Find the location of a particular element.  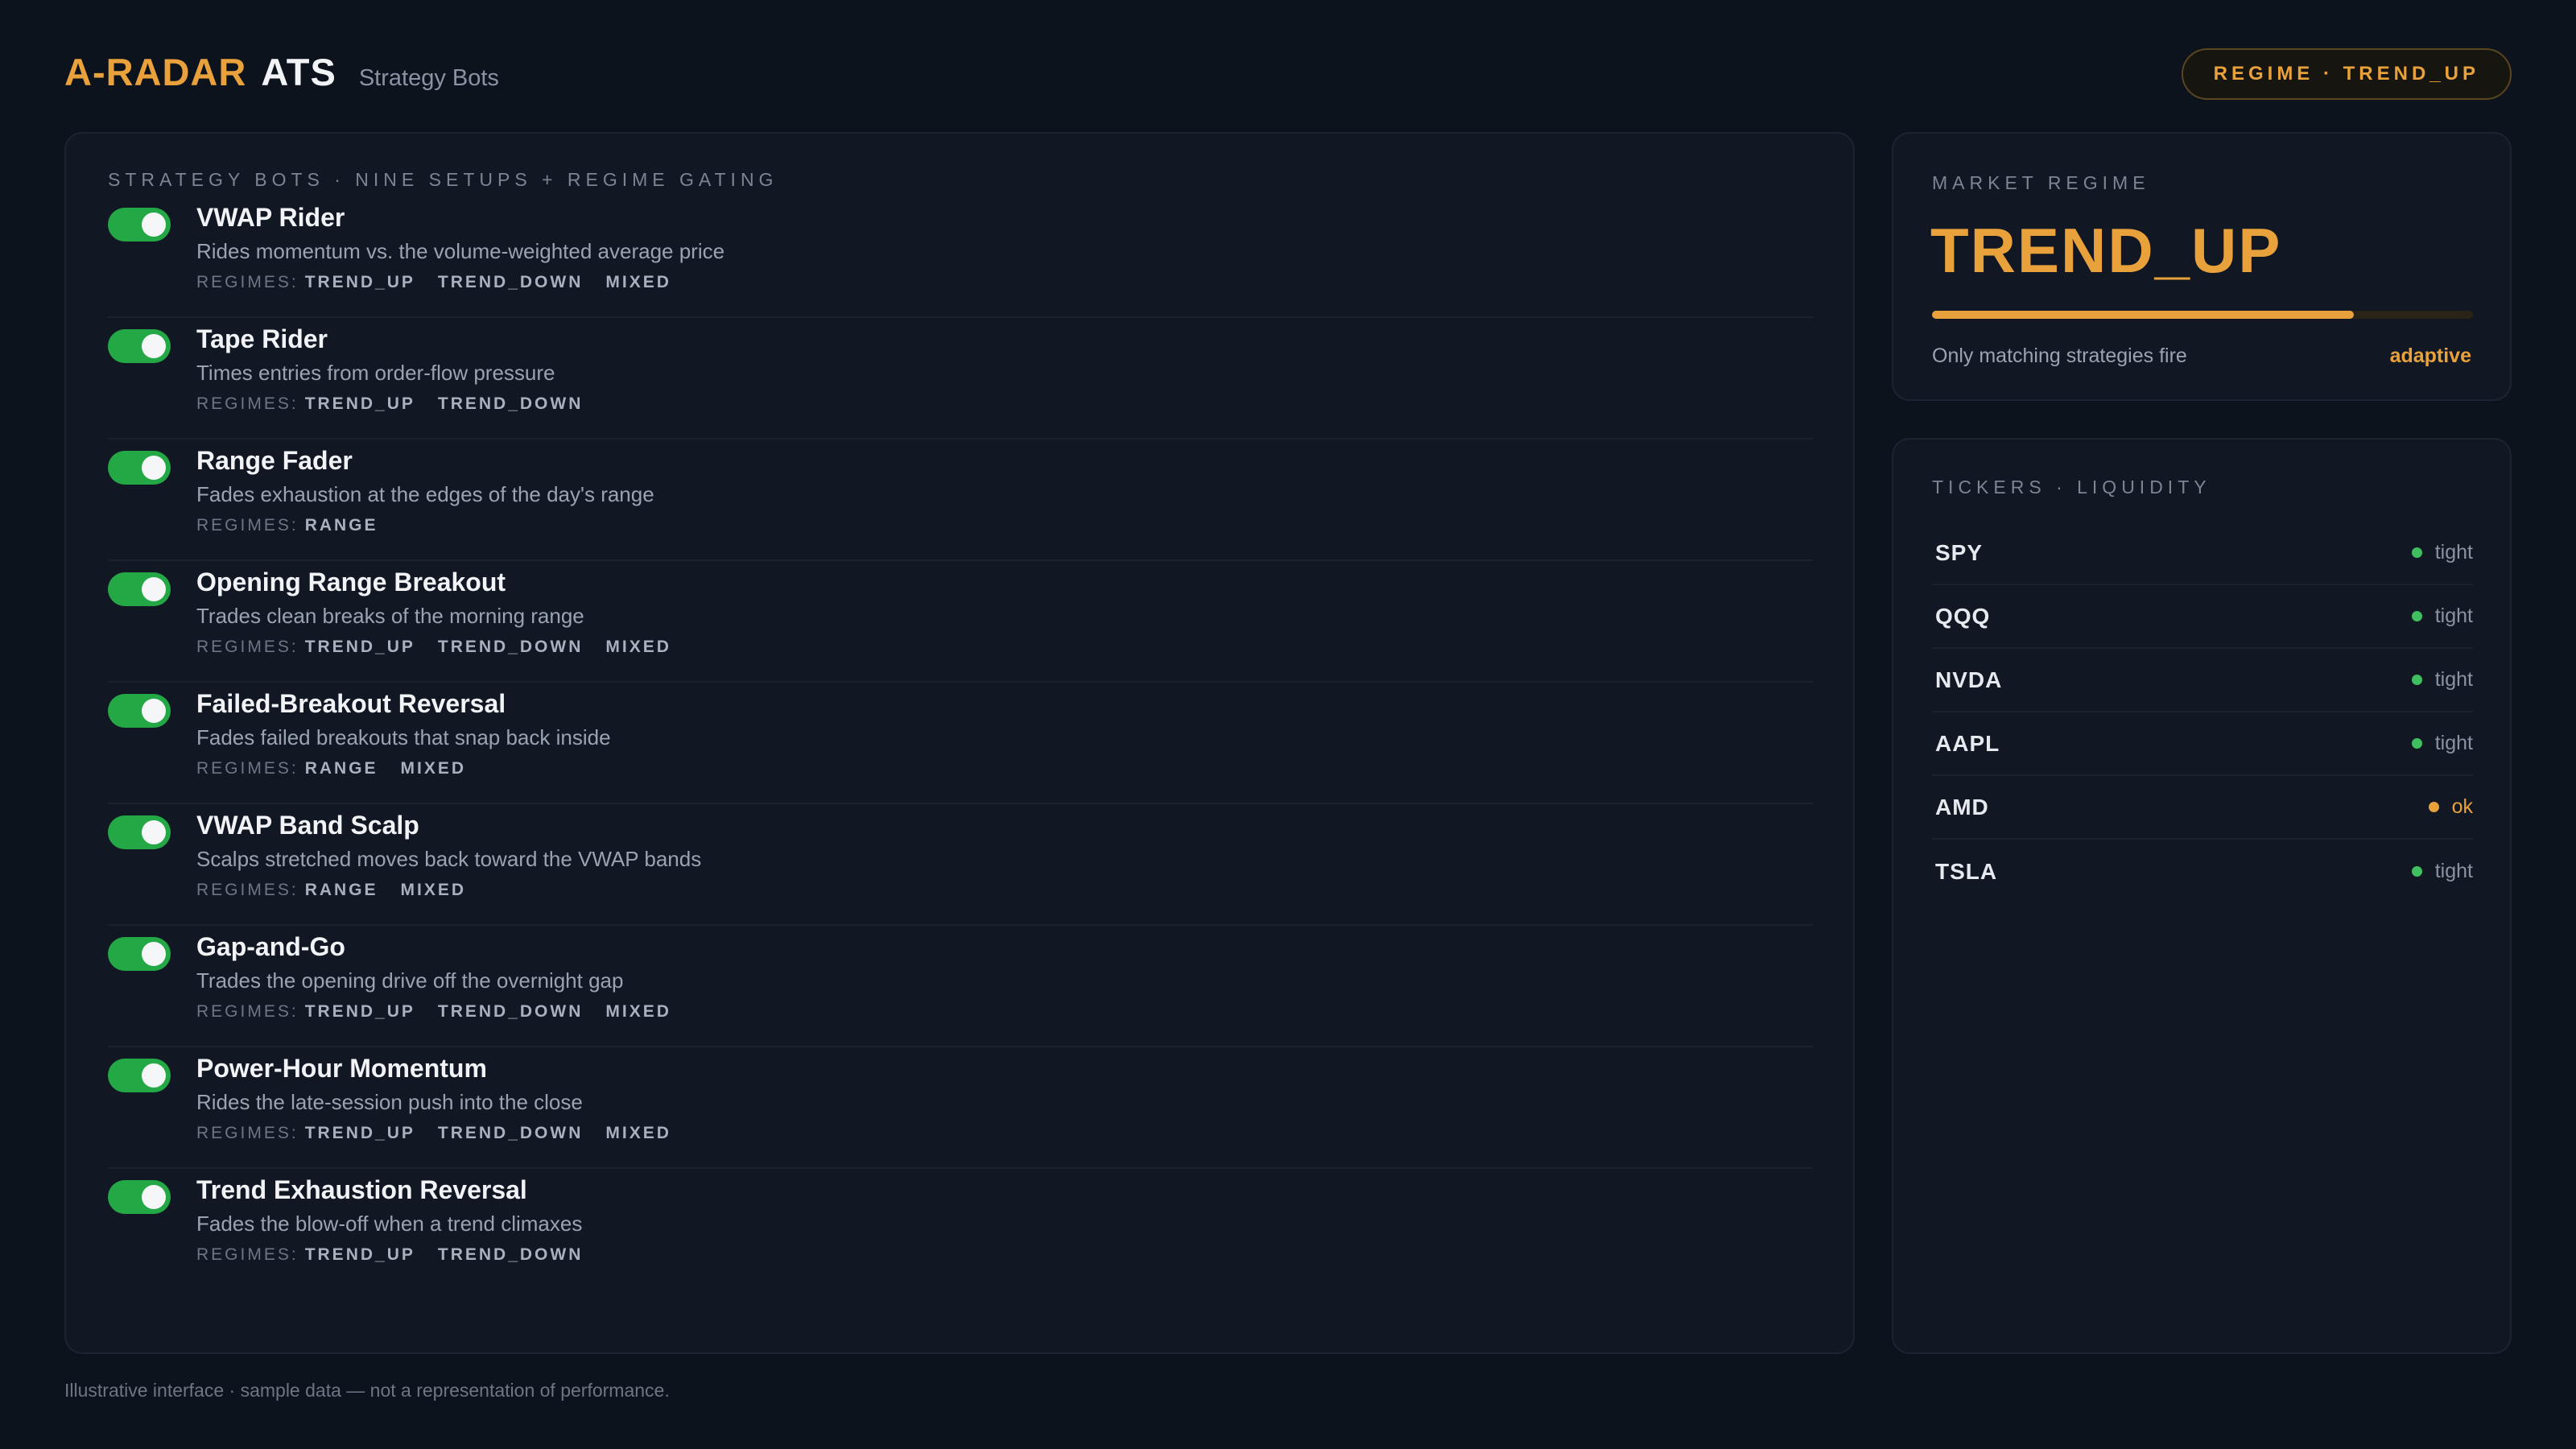

ticker-symbol: QQQ is located at coordinates (1963, 616).